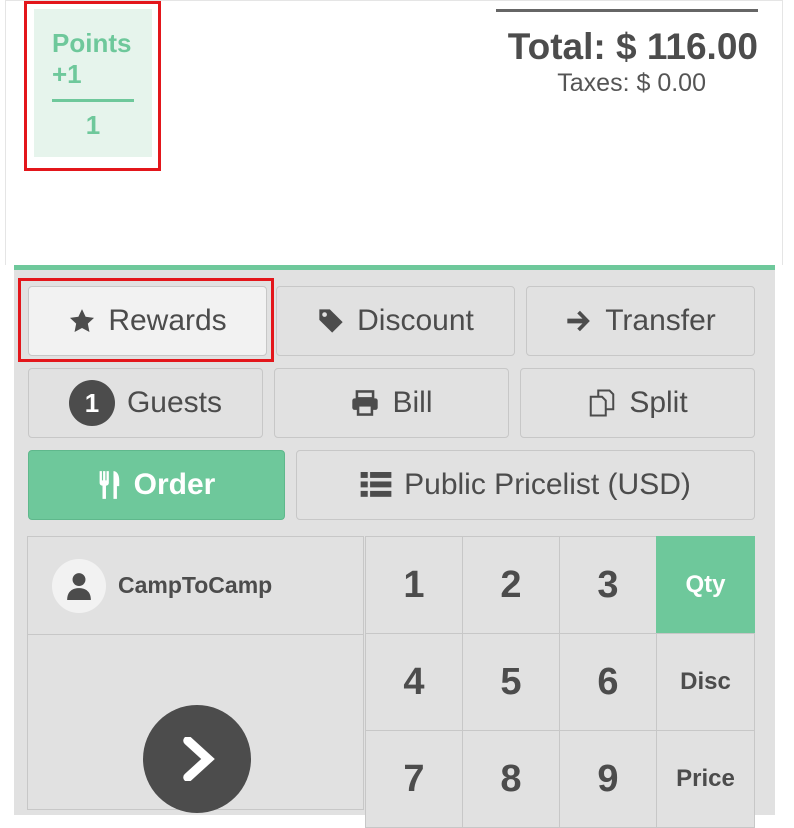 This screenshot has height=828, width=794. I want to click on cutlery-icon, so click(110, 485).